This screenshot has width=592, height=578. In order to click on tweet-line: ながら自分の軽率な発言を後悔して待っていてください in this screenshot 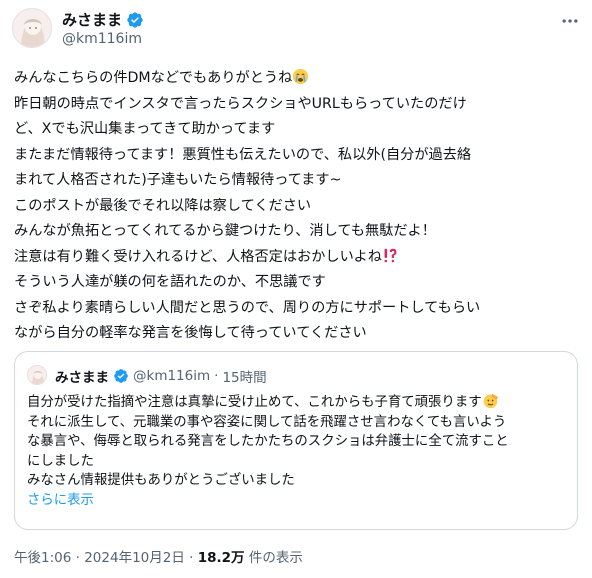, I will do `click(190, 333)`.